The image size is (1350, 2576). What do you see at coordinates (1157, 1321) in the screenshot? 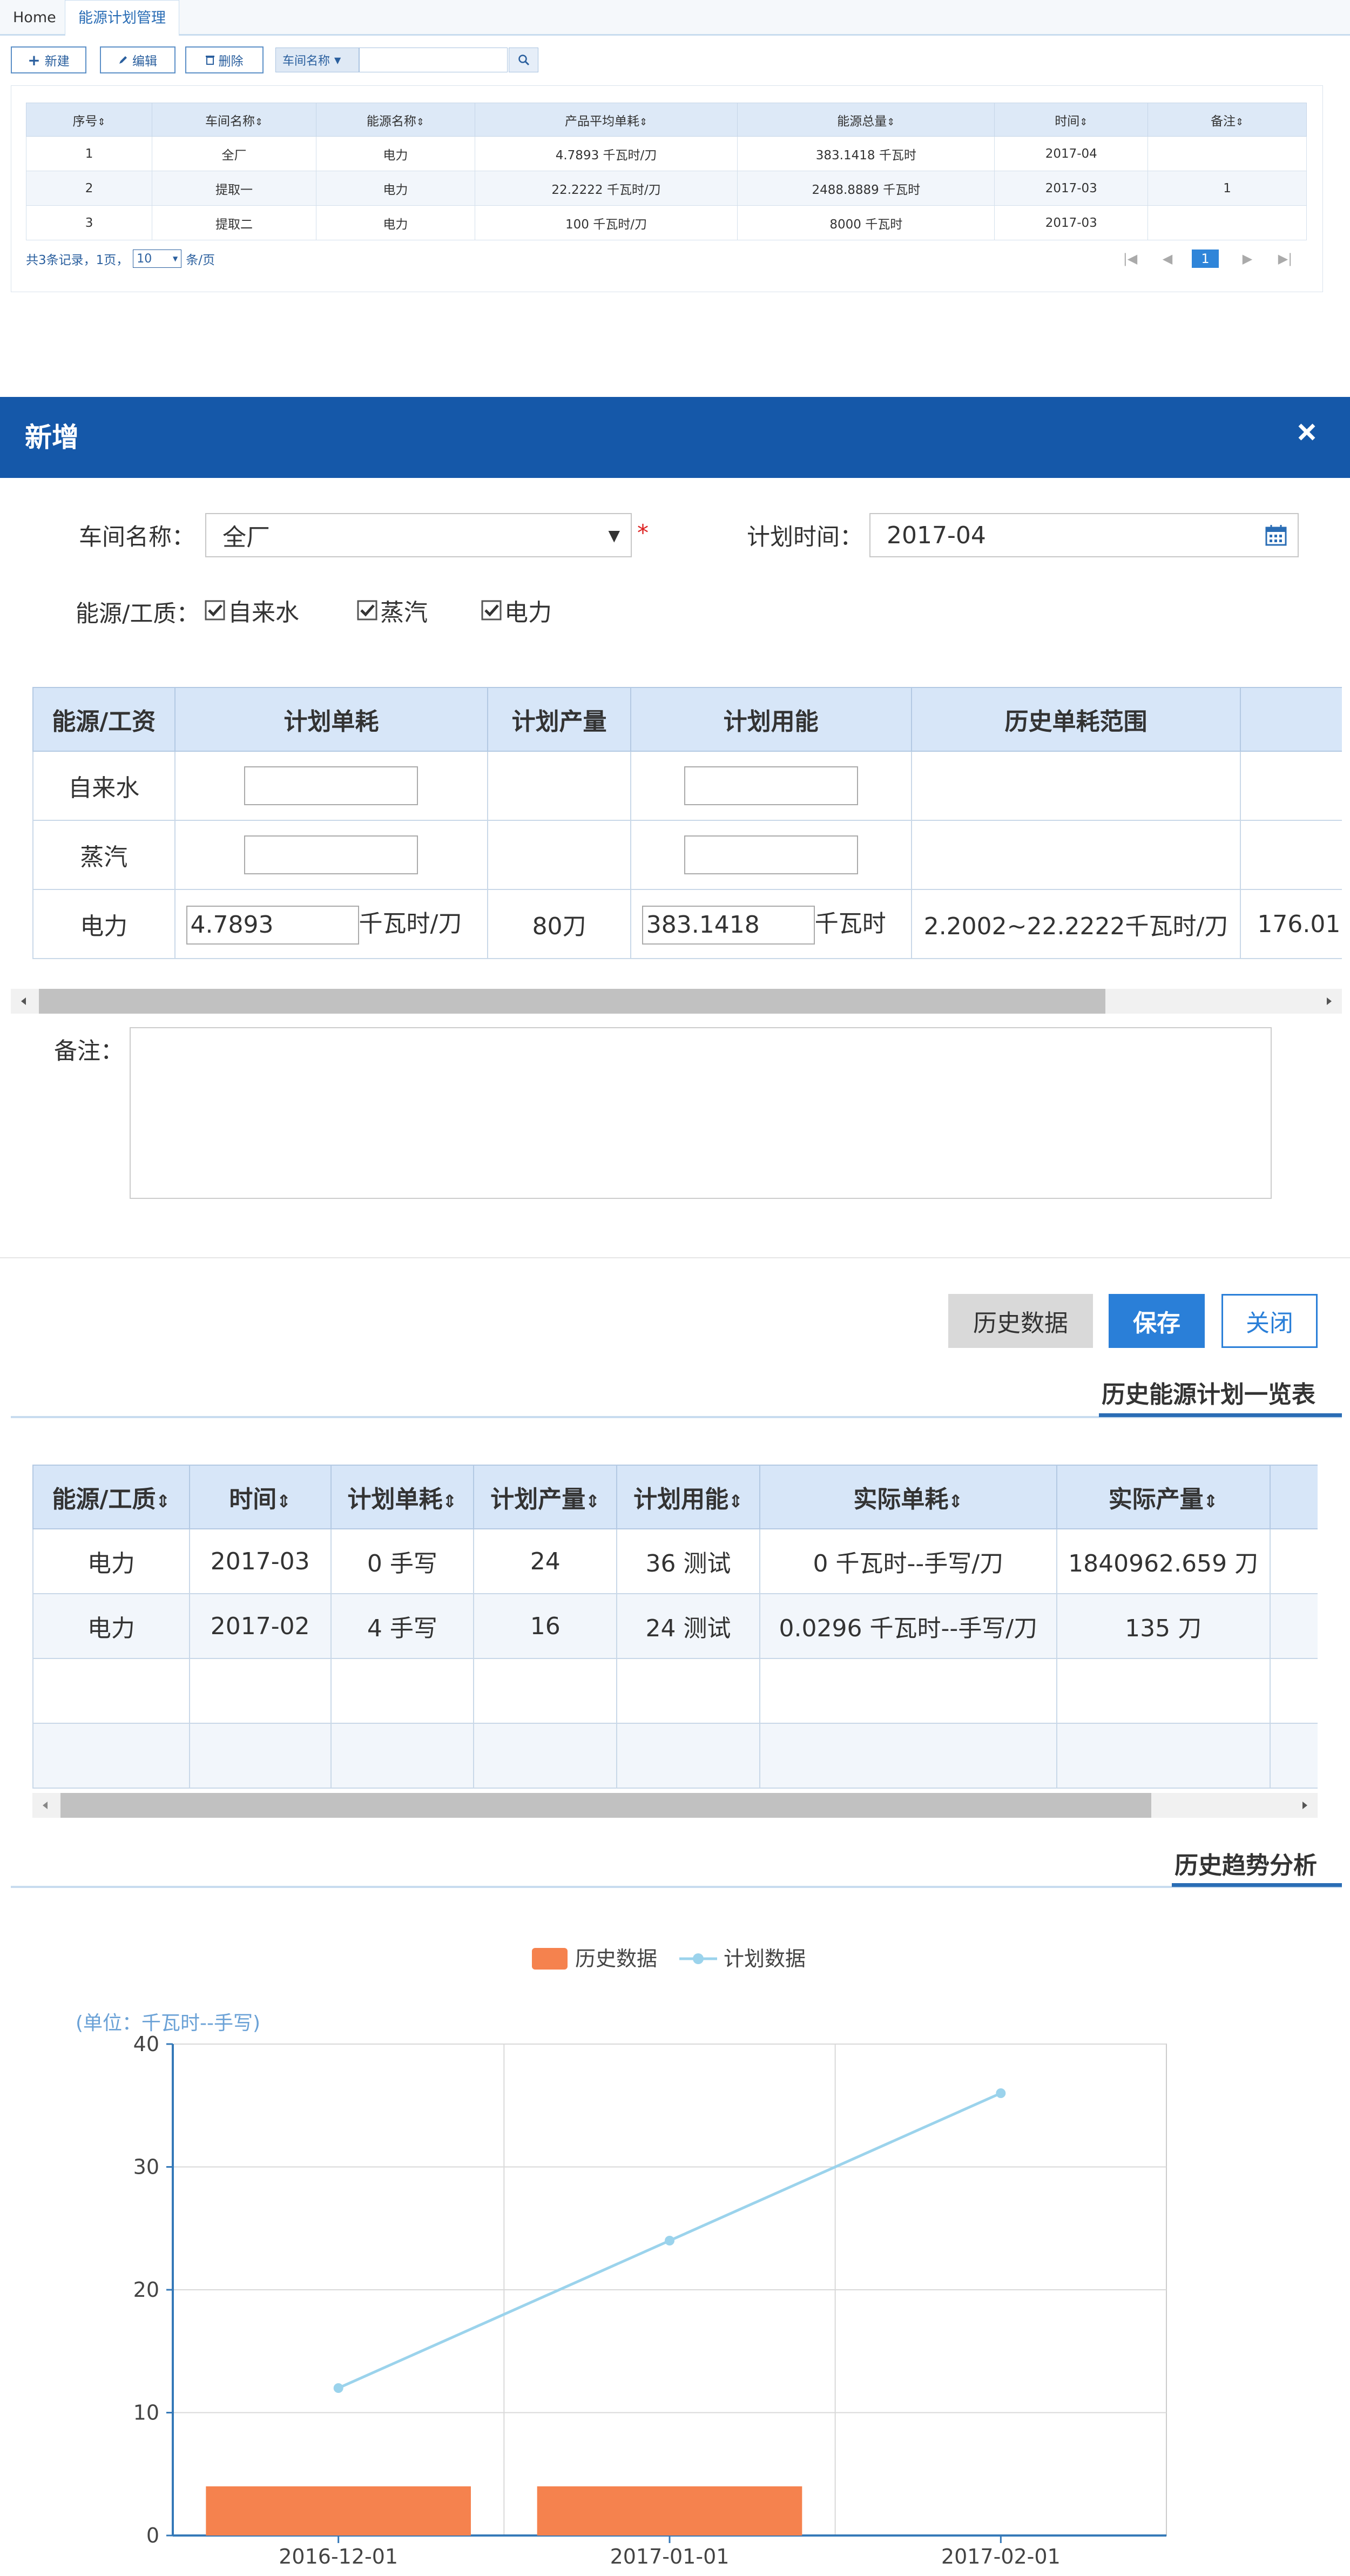
I see `save-button: 保存` at bounding box center [1157, 1321].